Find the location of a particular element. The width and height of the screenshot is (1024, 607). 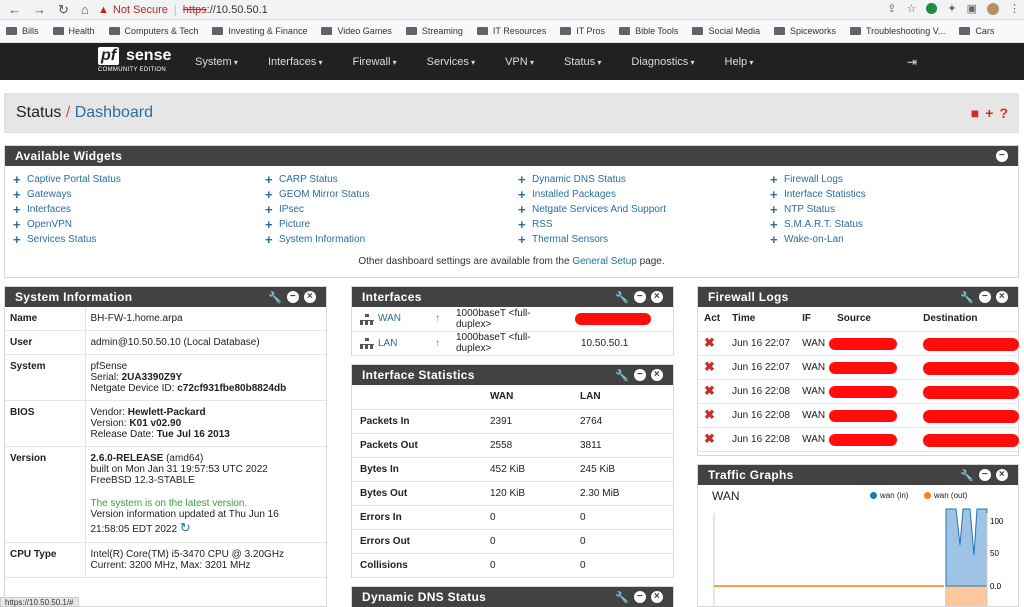

table-header: WAN LAN is located at coordinates (512, 397).